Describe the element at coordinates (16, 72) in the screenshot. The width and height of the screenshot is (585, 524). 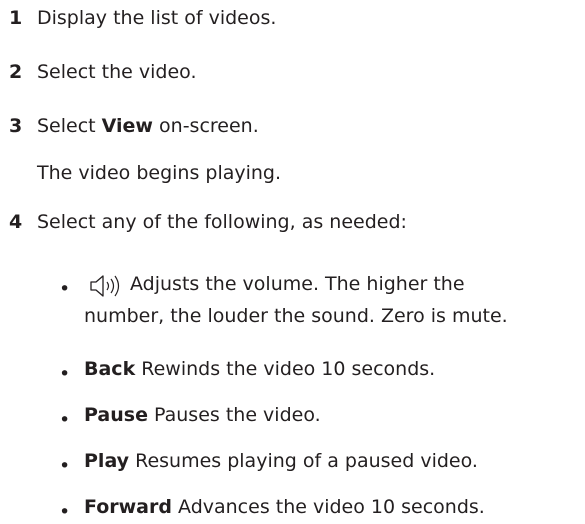
I see `step-number: 2` at that location.